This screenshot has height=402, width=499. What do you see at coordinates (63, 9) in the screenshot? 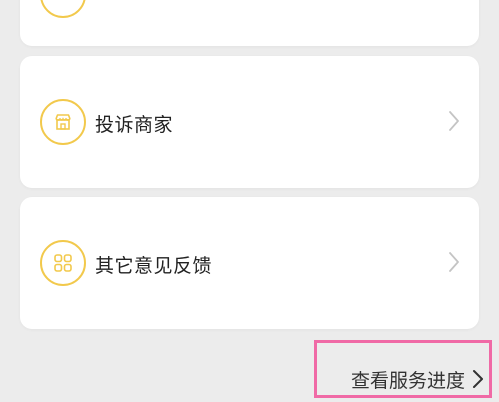
I see `menu-icon-top` at bounding box center [63, 9].